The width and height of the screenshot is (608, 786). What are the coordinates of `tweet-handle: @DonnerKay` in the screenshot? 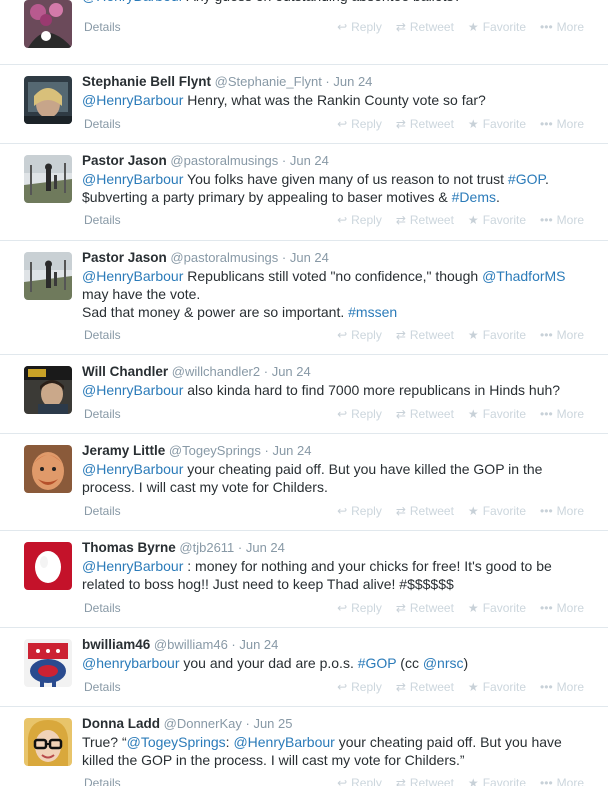 It's located at (203, 723).